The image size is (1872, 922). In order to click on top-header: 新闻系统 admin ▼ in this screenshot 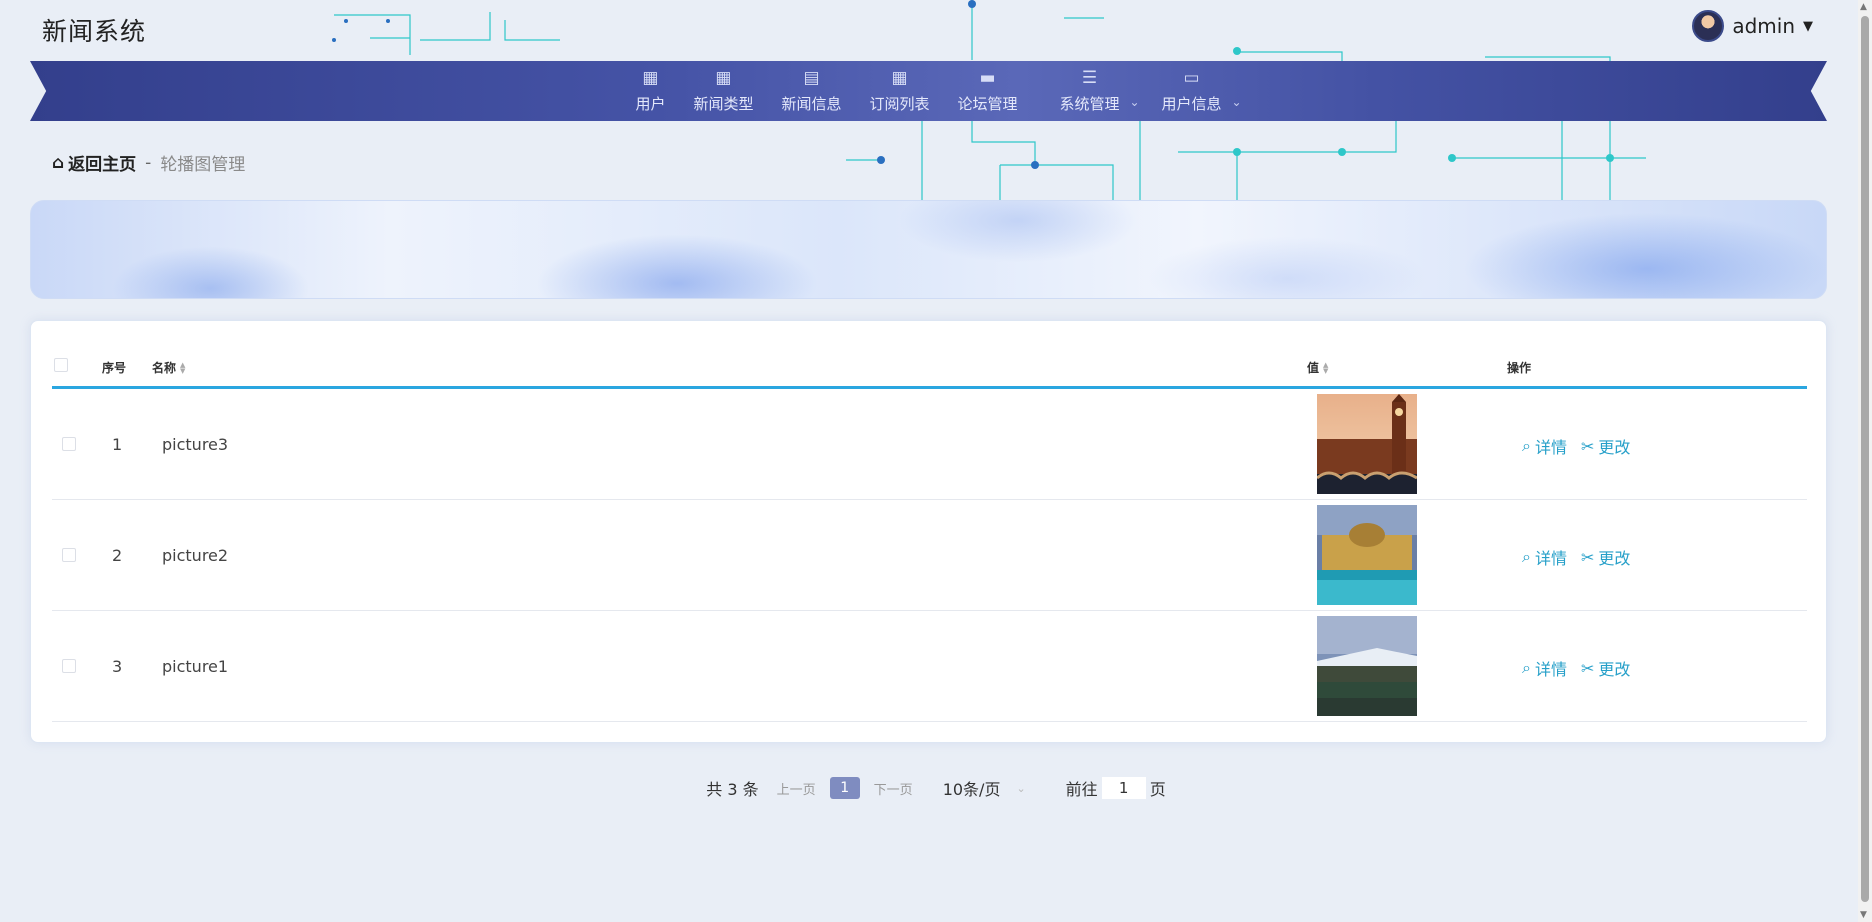, I will do `click(929, 30)`.